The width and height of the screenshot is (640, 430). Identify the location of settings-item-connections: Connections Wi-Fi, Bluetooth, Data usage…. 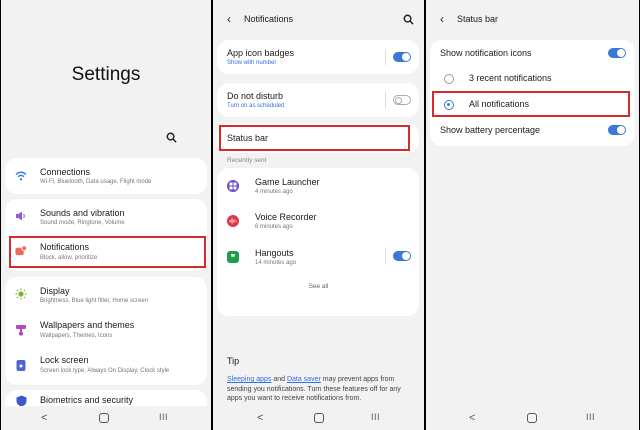
(106, 176).